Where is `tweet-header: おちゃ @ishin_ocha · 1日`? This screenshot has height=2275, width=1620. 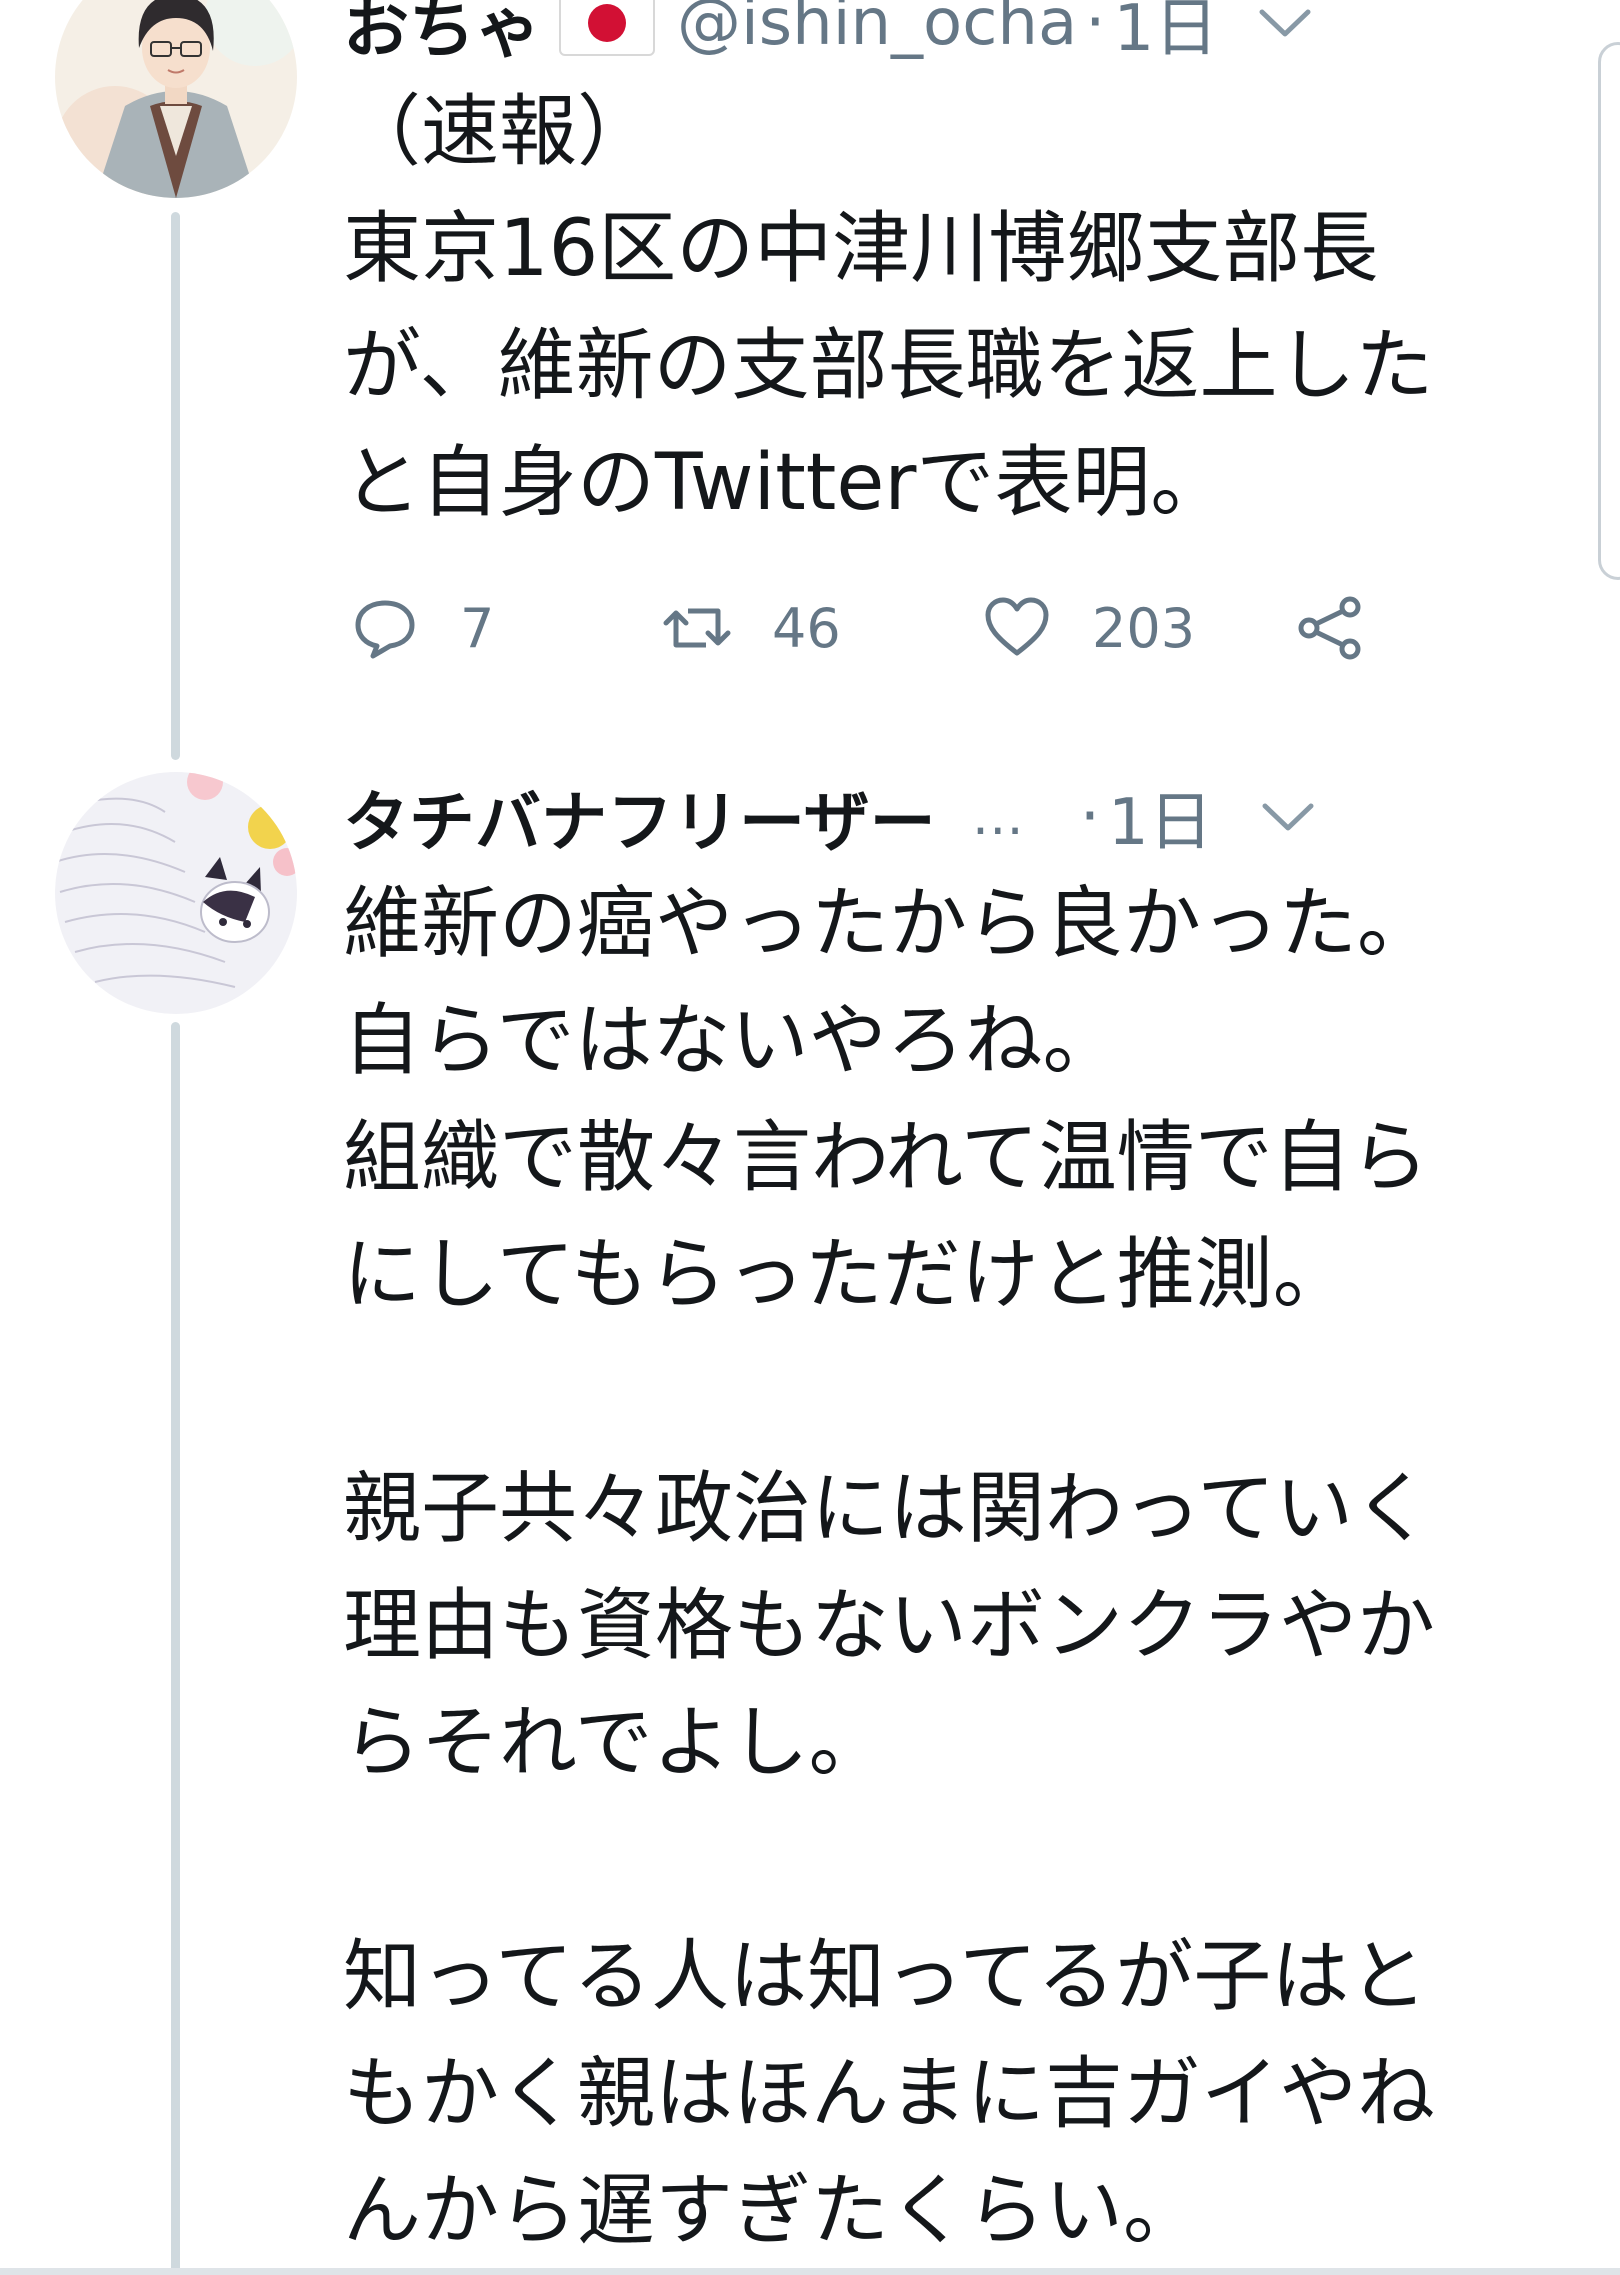
tweet-header: おちゃ @ishin_ocha · 1日 is located at coordinates (827, 39).